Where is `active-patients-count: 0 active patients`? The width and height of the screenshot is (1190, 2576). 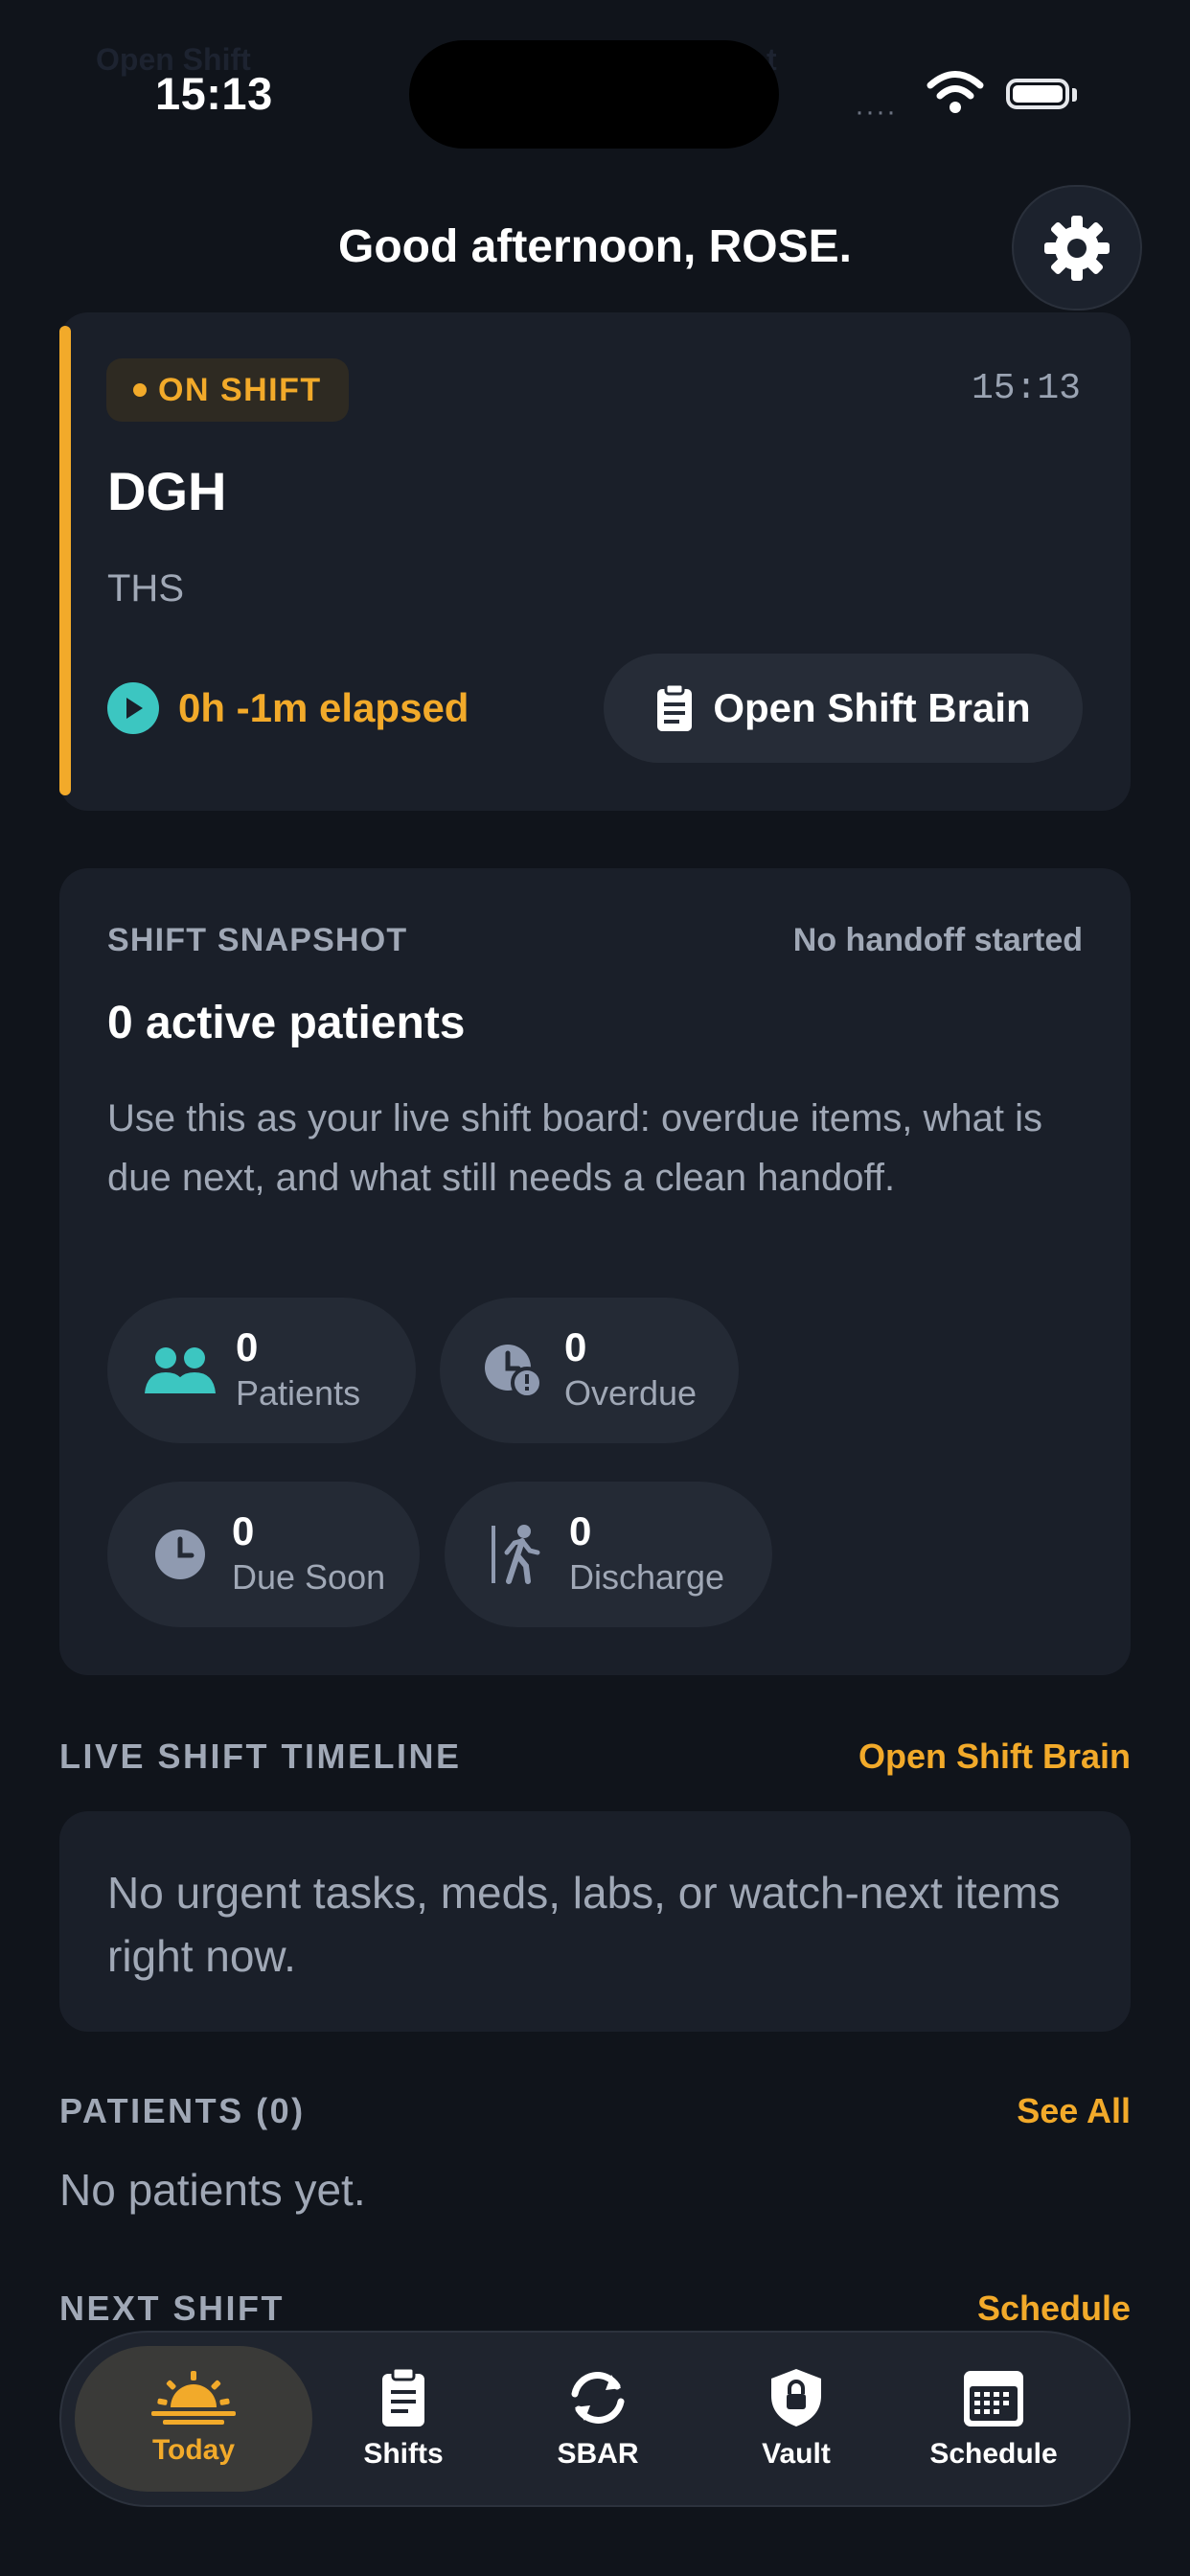 active-patients-count: 0 active patients is located at coordinates (287, 1023).